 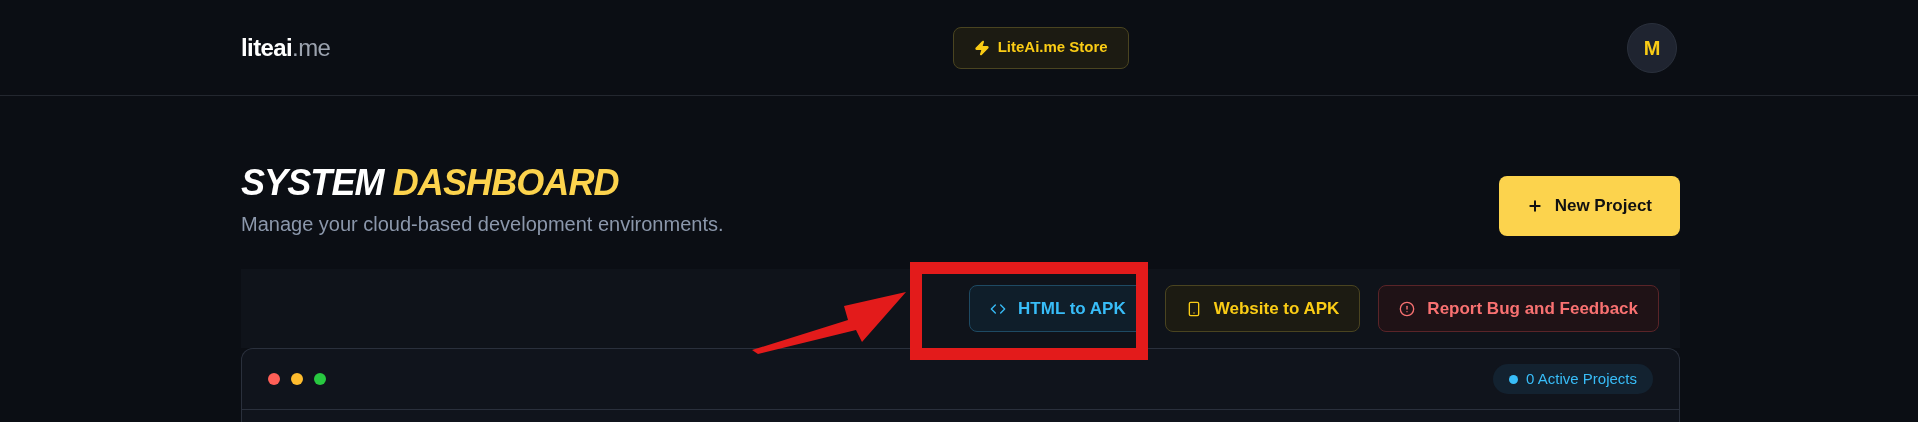 What do you see at coordinates (1518, 308) in the screenshot?
I see `tool-button: Report Bug and Feedback` at bounding box center [1518, 308].